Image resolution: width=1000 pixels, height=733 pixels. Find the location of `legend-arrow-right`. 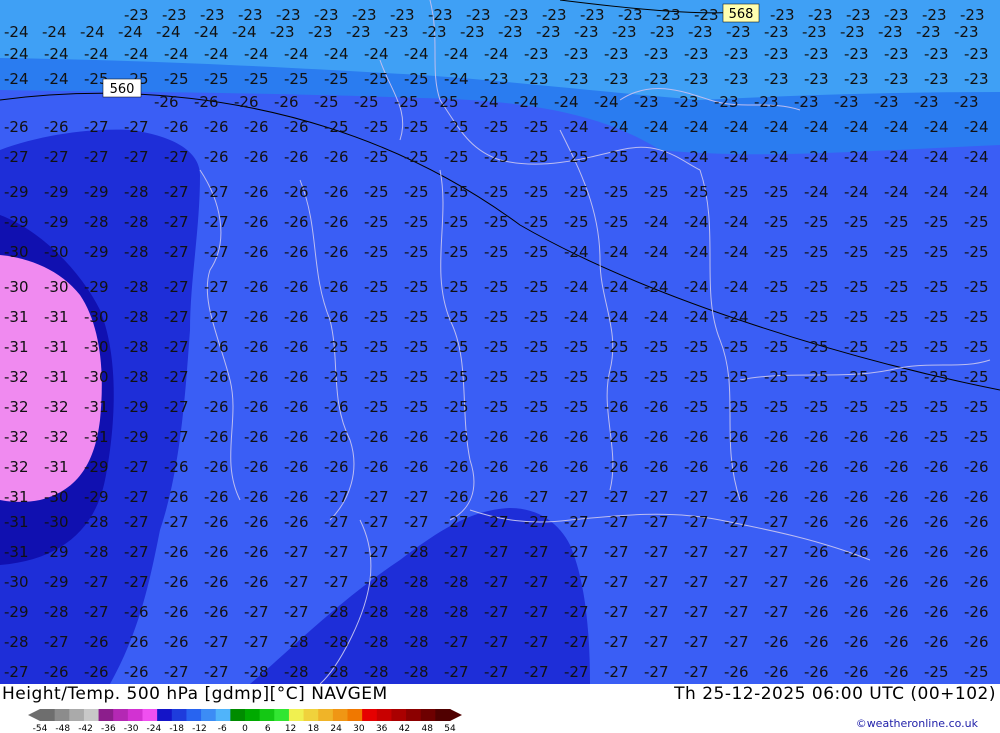

legend-arrow-right is located at coordinates (456, 715).